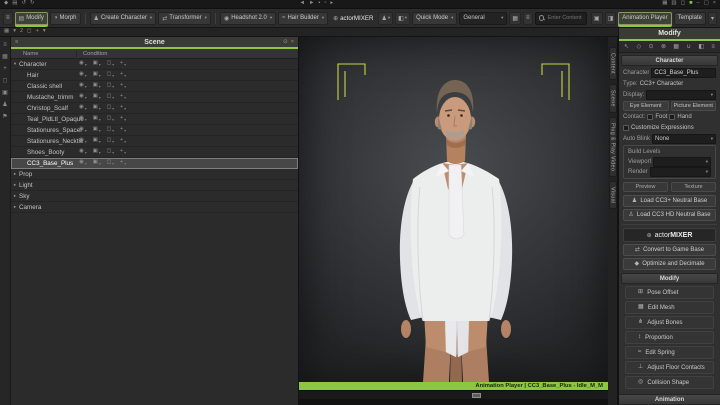 The height and width of the screenshot is (405, 720). What do you see at coordinates (292, 42) in the screenshot?
I see `close-panel-icon: ×` at bounding box center [292, 42].